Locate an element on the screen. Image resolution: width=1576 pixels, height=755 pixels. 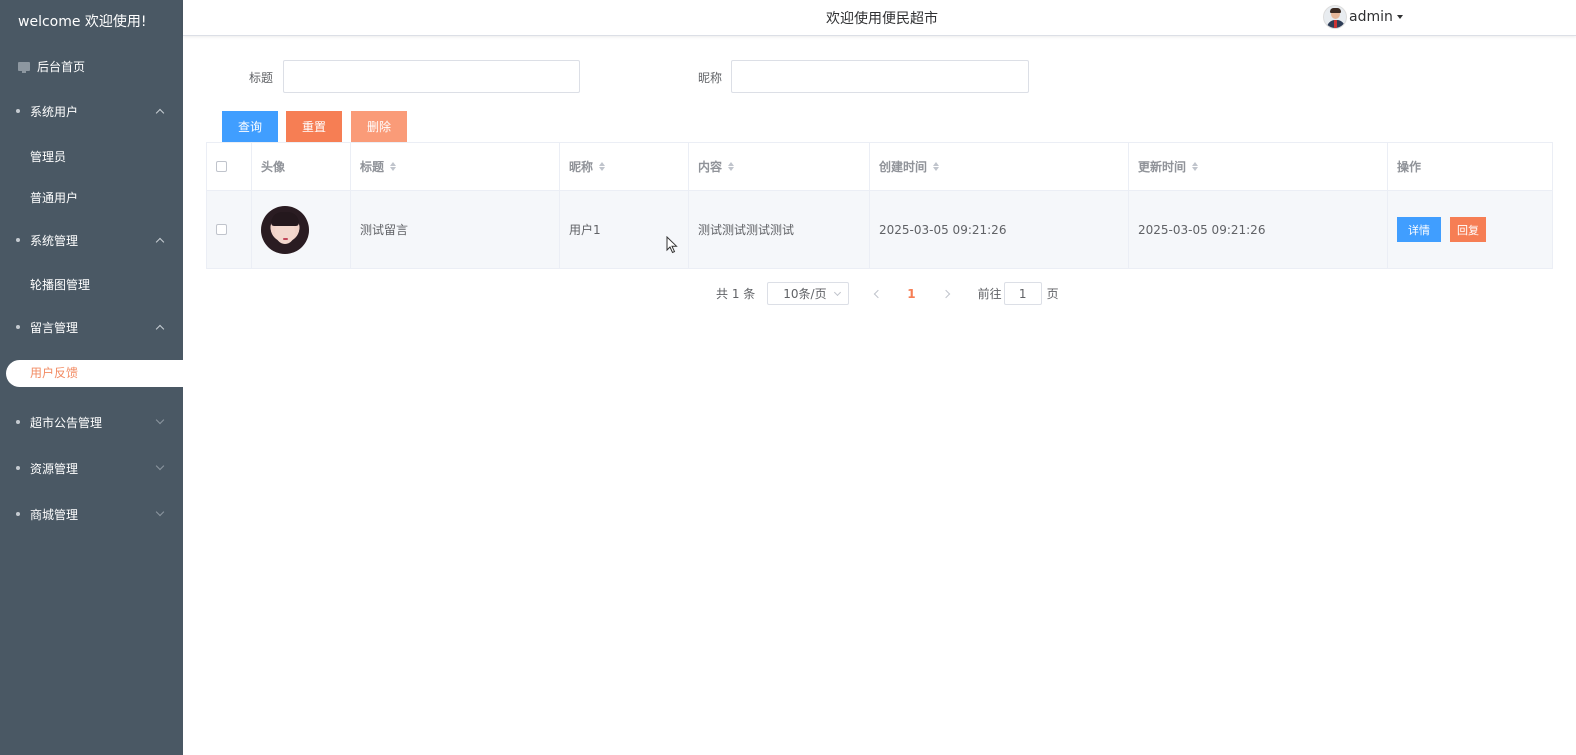
content-cell: 测试测试测试测试 is located at coordinates (779, 229).